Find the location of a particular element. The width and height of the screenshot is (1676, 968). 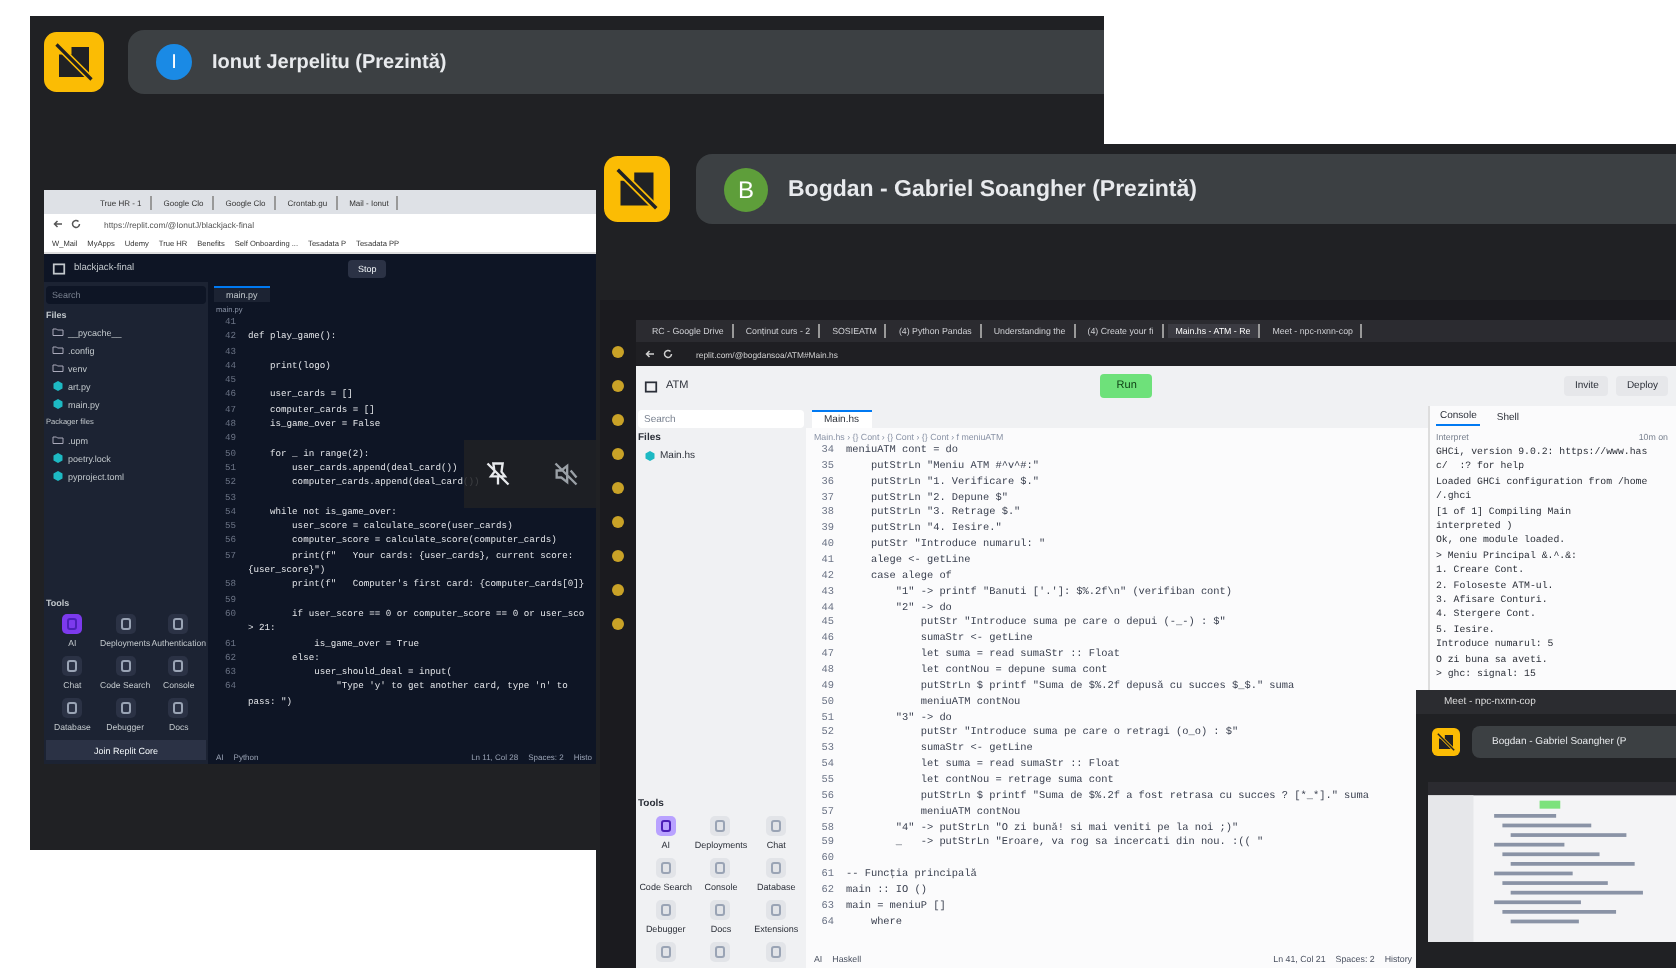

folder-icon is located at coordinates (58, 440).